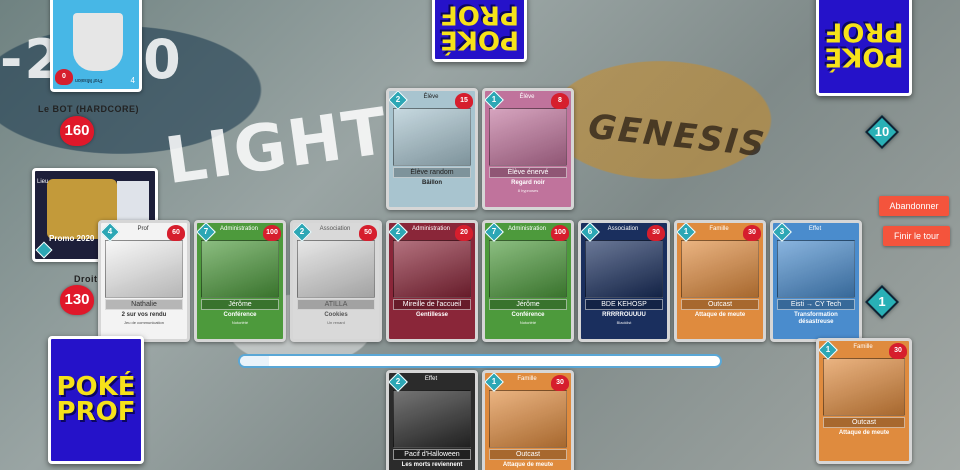 This screenshot has width=960, height=470. Describe the element at coordinates (560, 101) in the screenshot. I see `card-hp-heart: 8` at that location.